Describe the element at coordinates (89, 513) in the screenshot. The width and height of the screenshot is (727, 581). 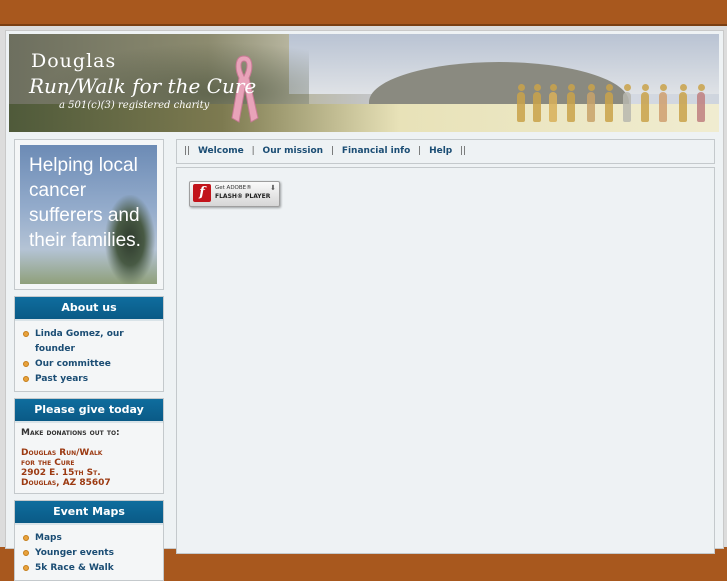
I see `maps-heading: Event Maps` at that location.